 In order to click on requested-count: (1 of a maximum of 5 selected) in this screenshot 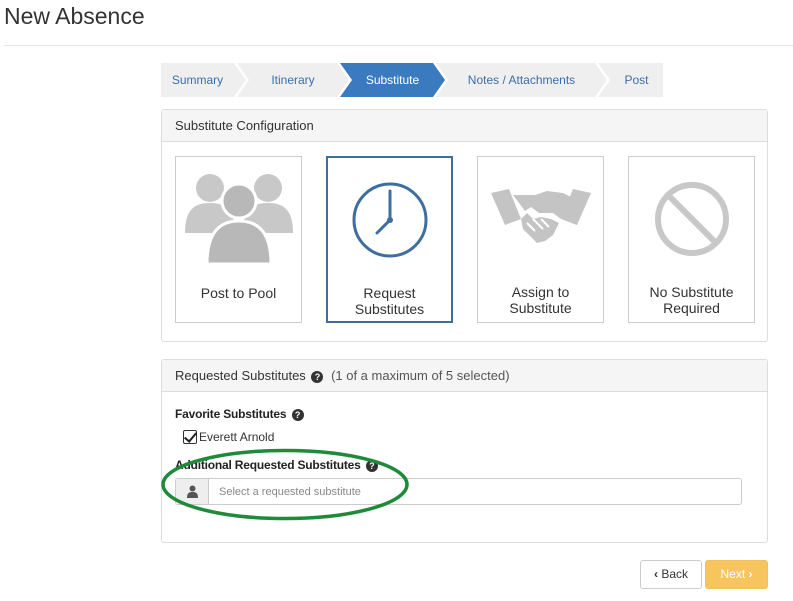, I will do `click(420, 375)`.